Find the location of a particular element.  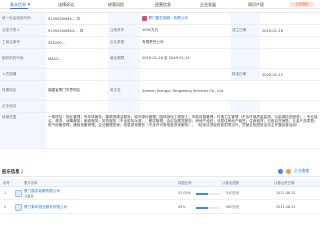

info-row: 企业地址 is located at coordinates (160, 107).